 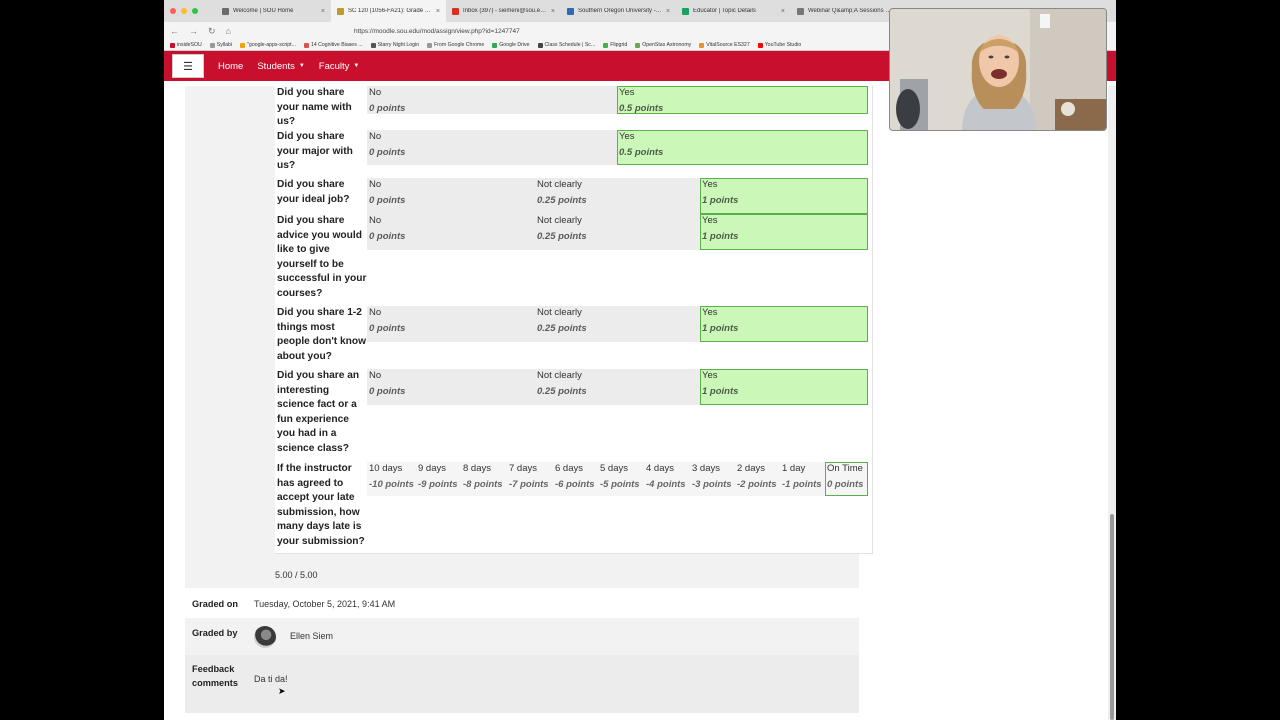 What do you see at coordinates (263, 11) in the screenshot?
I see `tab-title: Welcome | SOU Home` at bounding box center [263, 11].